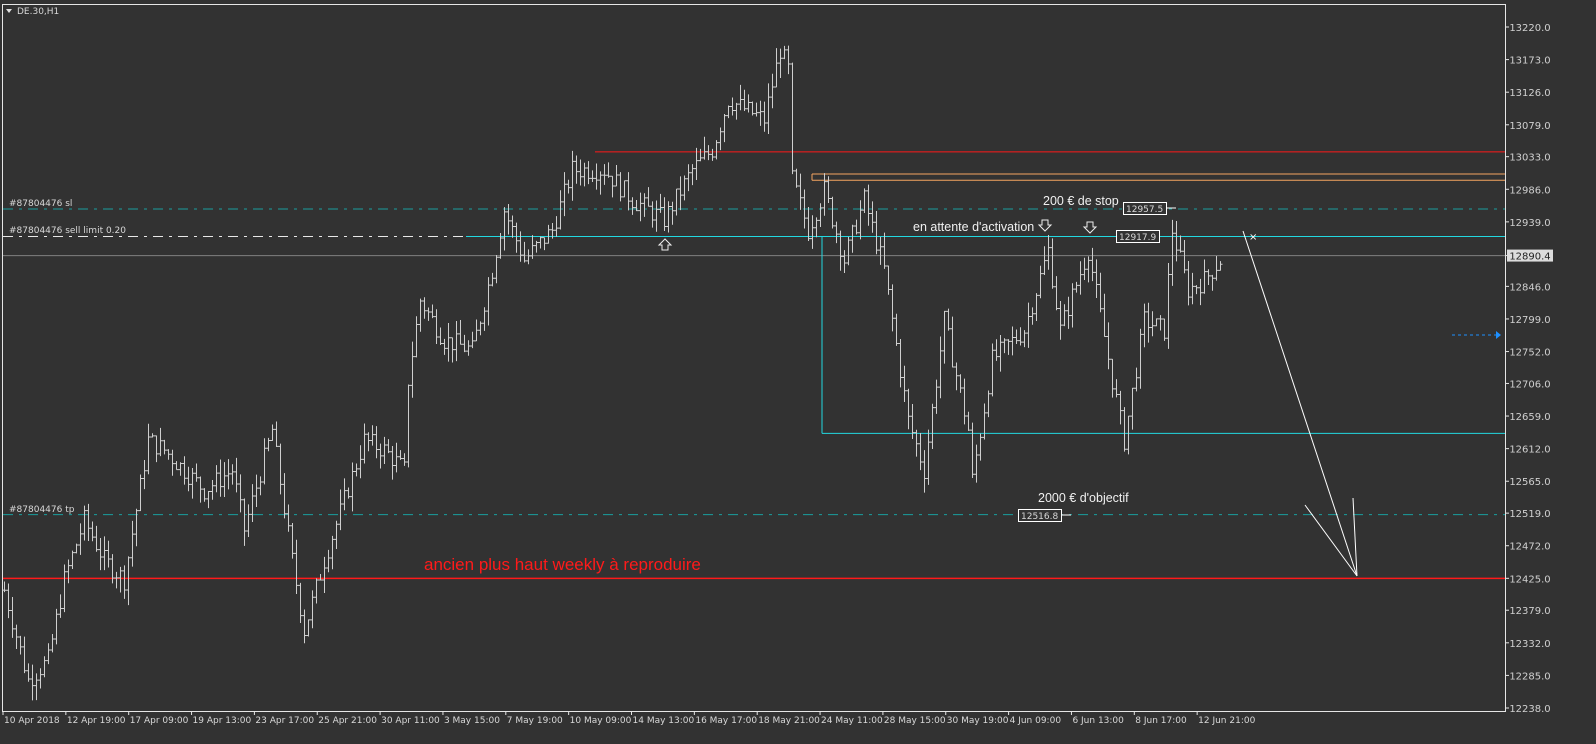 Image resolution: width=1596 pixels, height=744 pixels. I want to click on price-tick-label: 12425.0, so click(1529, 579).